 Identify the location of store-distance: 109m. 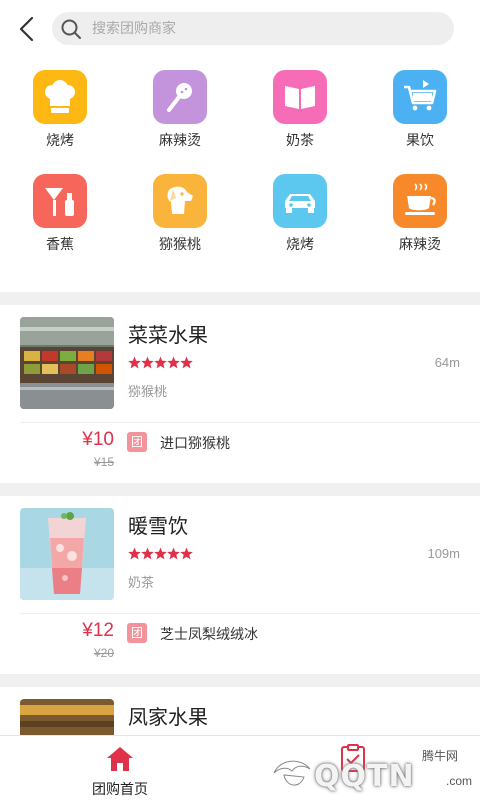
(443, 553).